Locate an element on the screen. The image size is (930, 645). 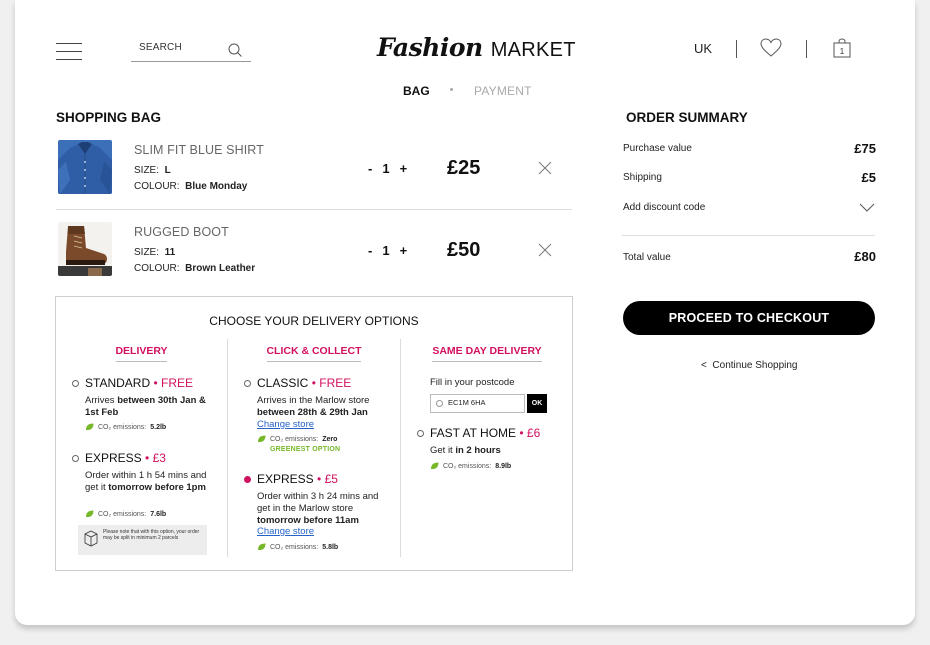
option-classic: CLASSIC • FREE is located at coordinates (304, 383).